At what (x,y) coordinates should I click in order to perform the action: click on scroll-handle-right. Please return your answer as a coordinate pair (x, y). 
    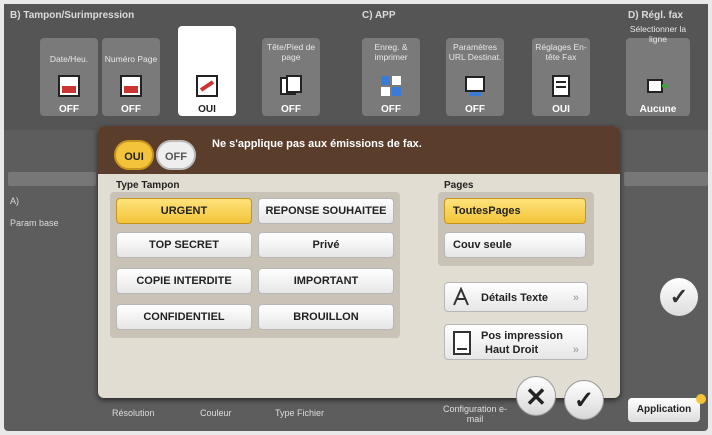
    Looking at the image, I should click on (666, 179).